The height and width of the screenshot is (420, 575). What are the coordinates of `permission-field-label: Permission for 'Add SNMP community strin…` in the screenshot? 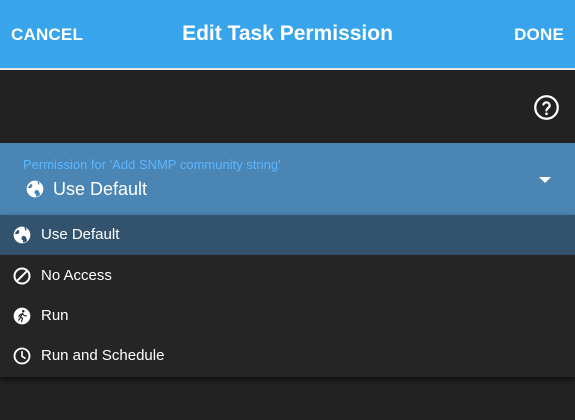 It's located at (152, 164).